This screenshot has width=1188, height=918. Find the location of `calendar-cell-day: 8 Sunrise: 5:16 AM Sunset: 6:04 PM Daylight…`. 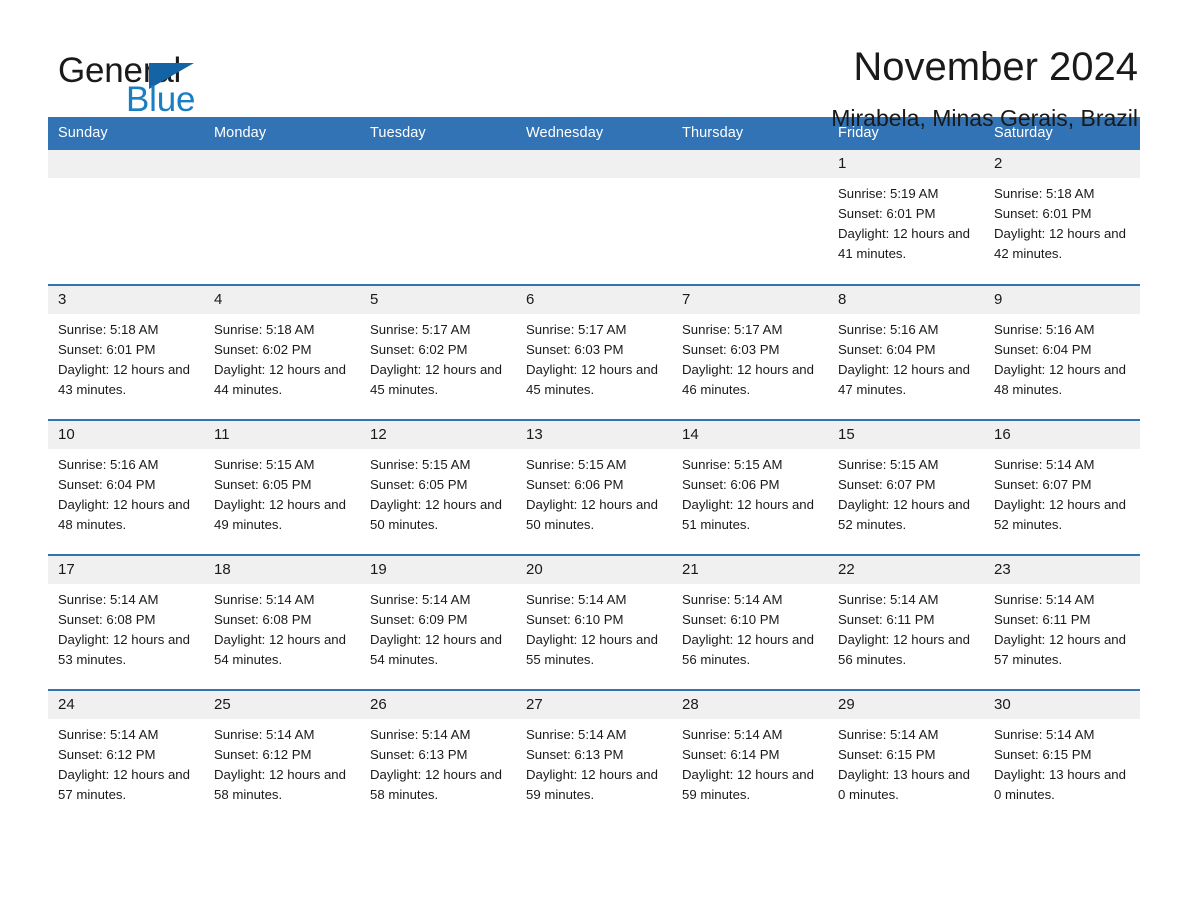

calendar-cell-day: 8 Sunrise: 5:16 AM Sunset: 6:04 PM Daylight… is located at coordinates (906, 352).